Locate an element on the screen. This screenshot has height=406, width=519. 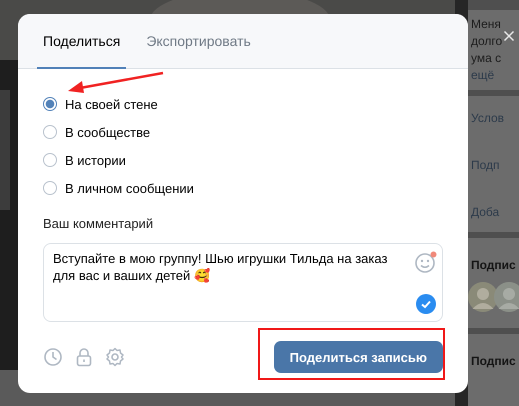
background-text: Подп is located at coordinates (485, 165).